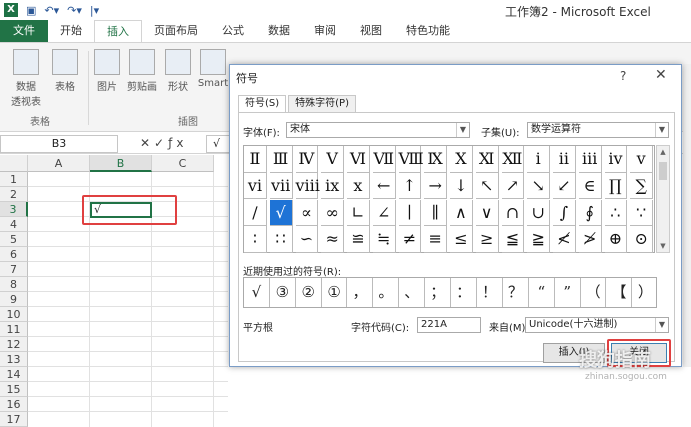 The image size is (691, 427). Describe the element at coordinates (513, 212) in the screenshot. I see `symbol-cell: ∩` at that location.